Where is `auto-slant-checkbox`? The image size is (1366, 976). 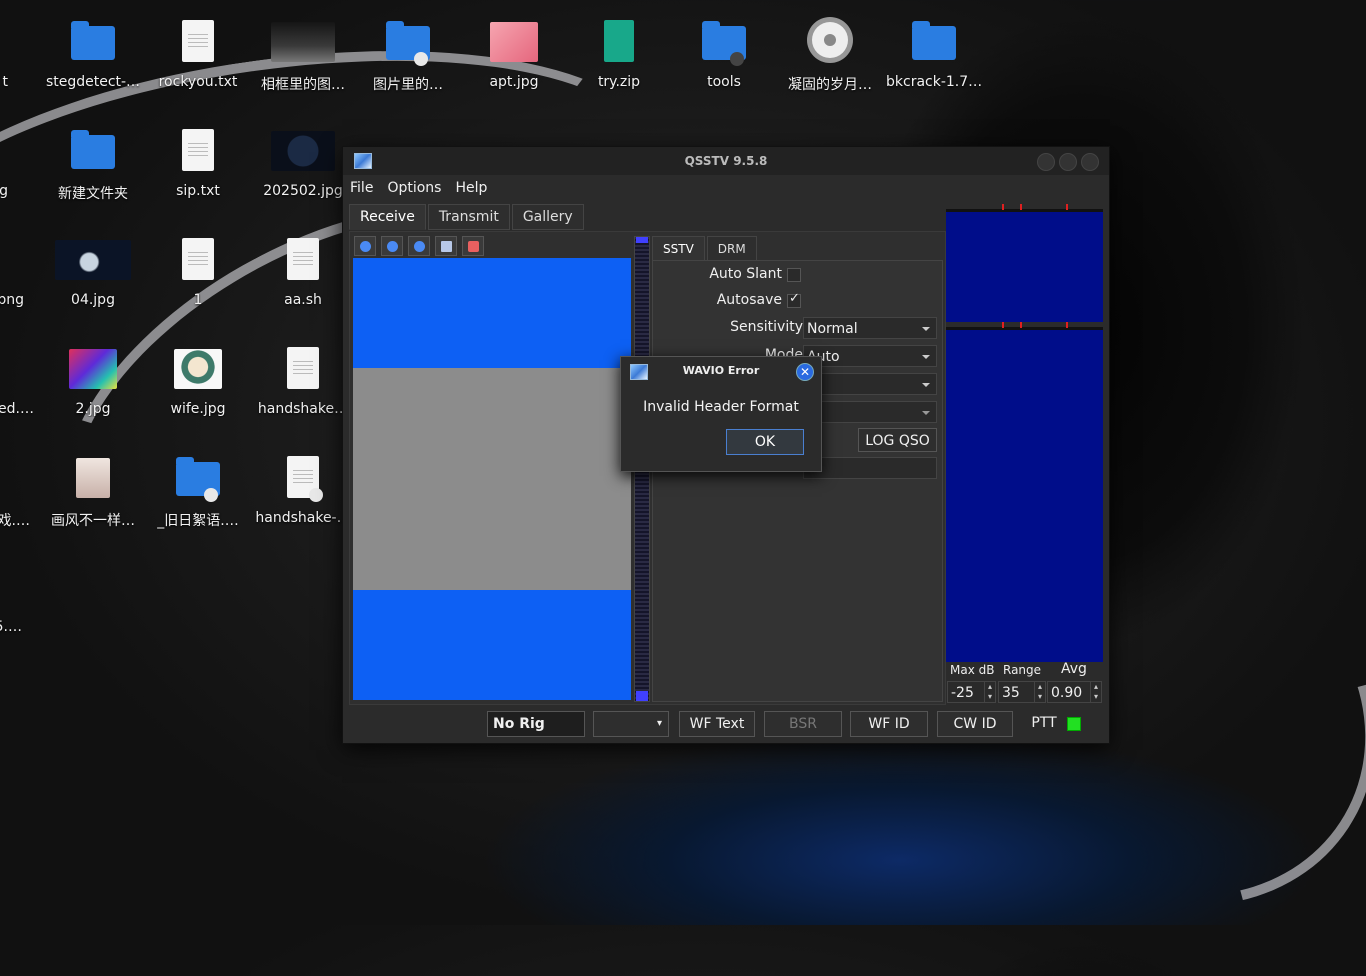 auto-slant-checkbox is located at coordinates (794, 275).